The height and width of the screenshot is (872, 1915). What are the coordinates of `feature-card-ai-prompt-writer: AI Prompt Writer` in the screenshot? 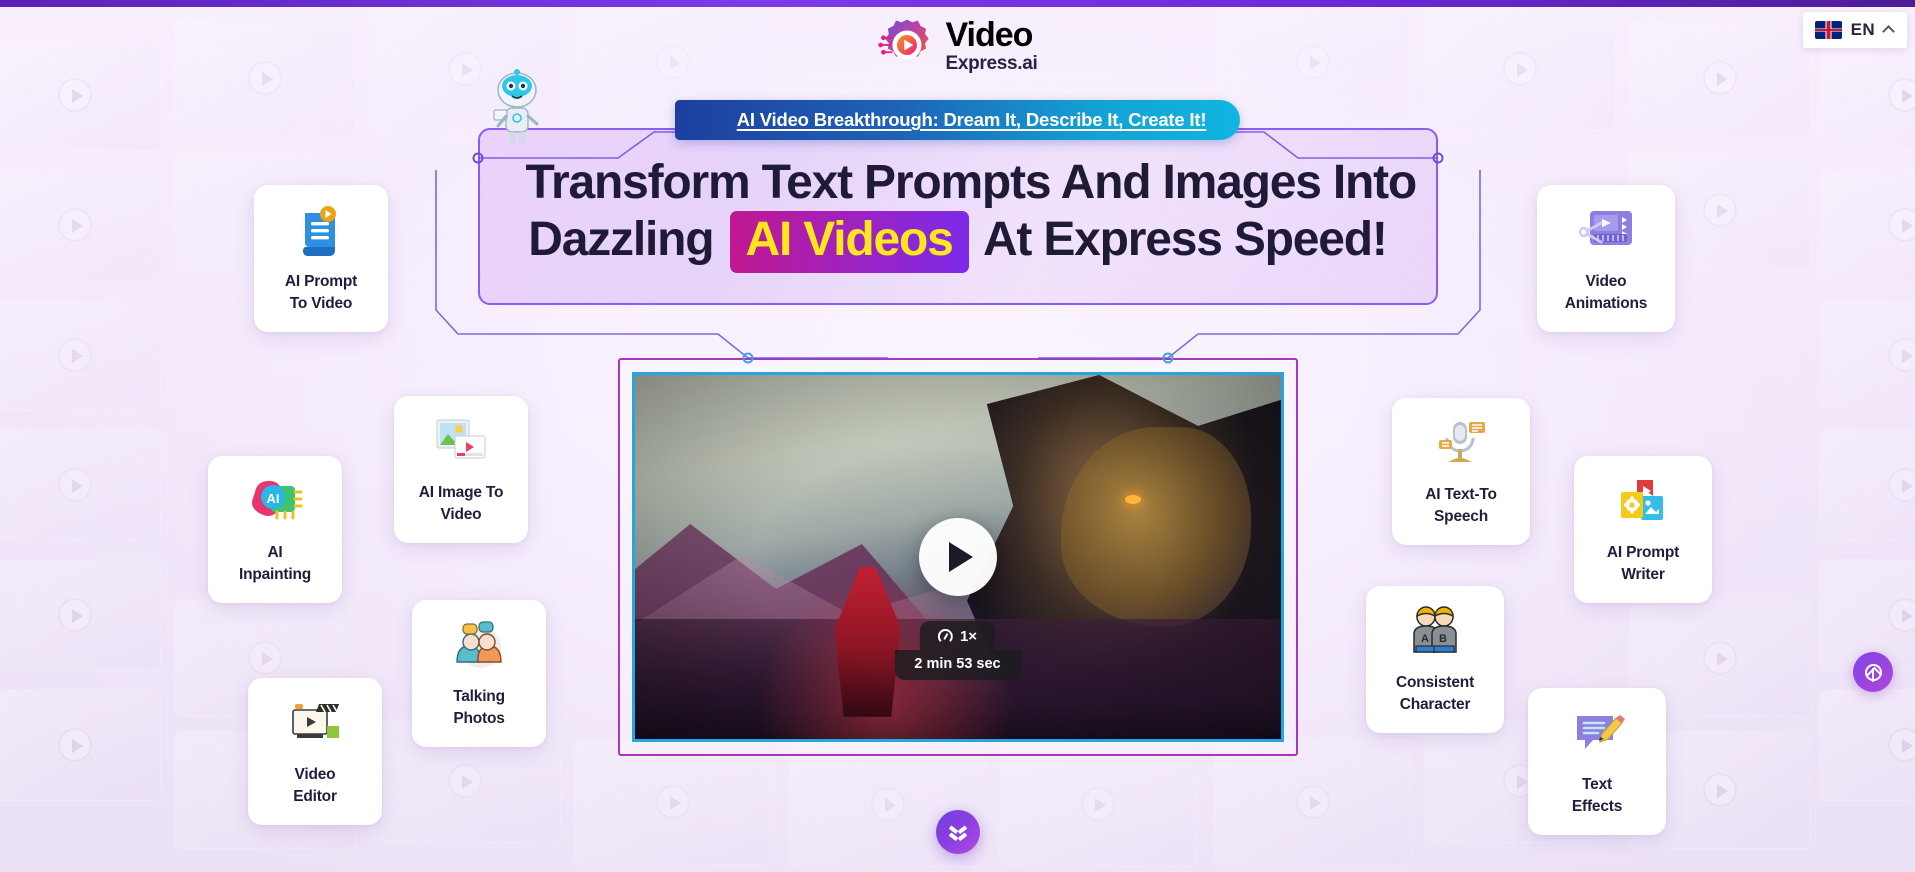 It's located at (1643, 529).